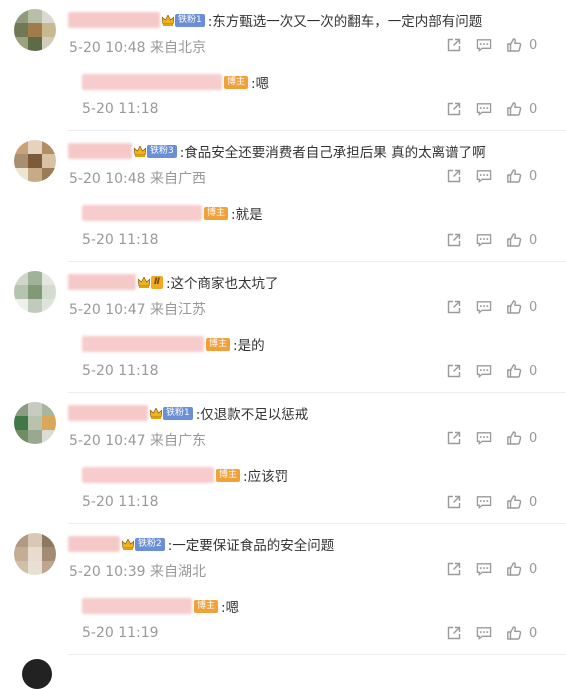 The image size is (566, 689). Describe the element at coordinates (324, 354) in the screenshot. I see `reply: 博主 :是的 5-20 11:18 0` at that location.